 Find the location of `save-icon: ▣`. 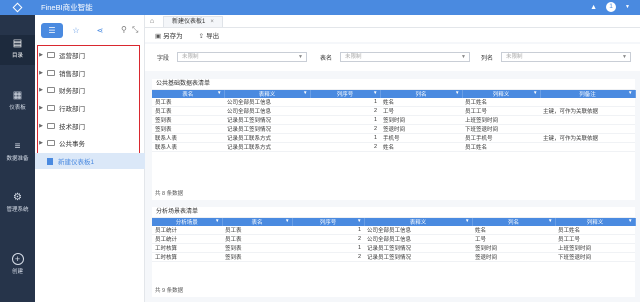

save-icon: ▣ is located at coordinates (158, 36).